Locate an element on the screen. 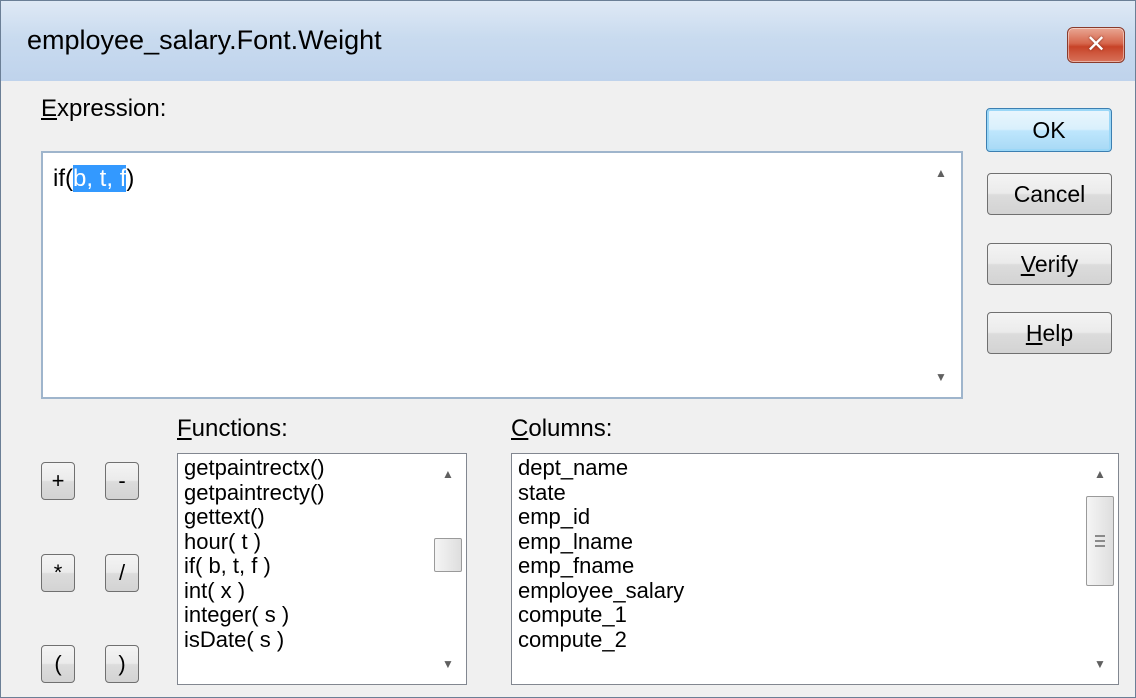 The height and width of the screenshot is (698, 1136). list-item: gettext() is located at coordinates (254, 517).